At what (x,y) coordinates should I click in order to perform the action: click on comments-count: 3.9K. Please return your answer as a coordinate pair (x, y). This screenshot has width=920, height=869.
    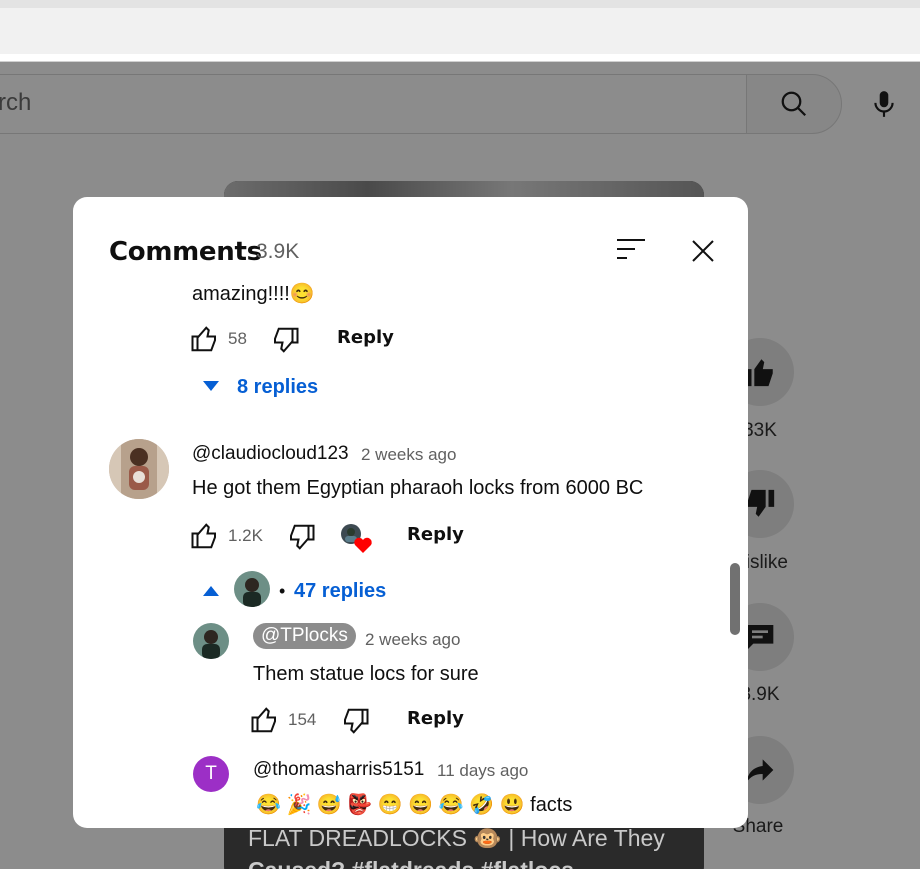
    Looking at the image, I should click on (278, 251).